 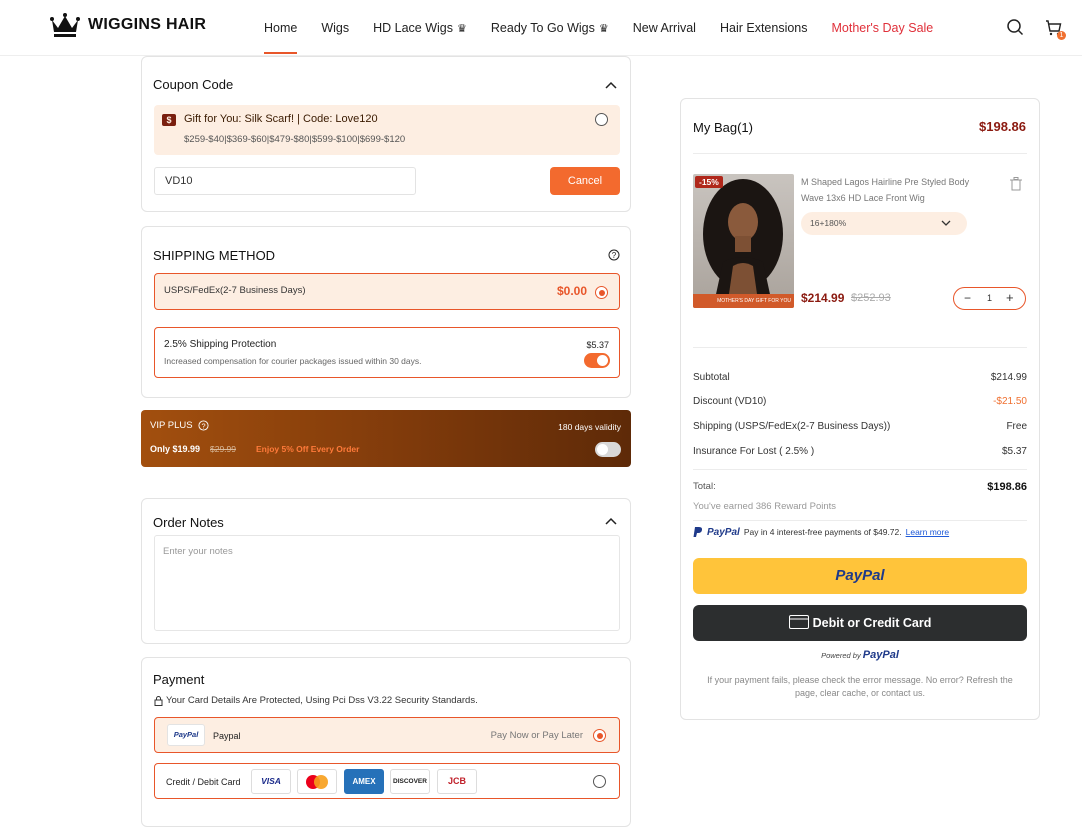 I want to click on summary-label: Discount (VD10), so click(x=730, y=401).